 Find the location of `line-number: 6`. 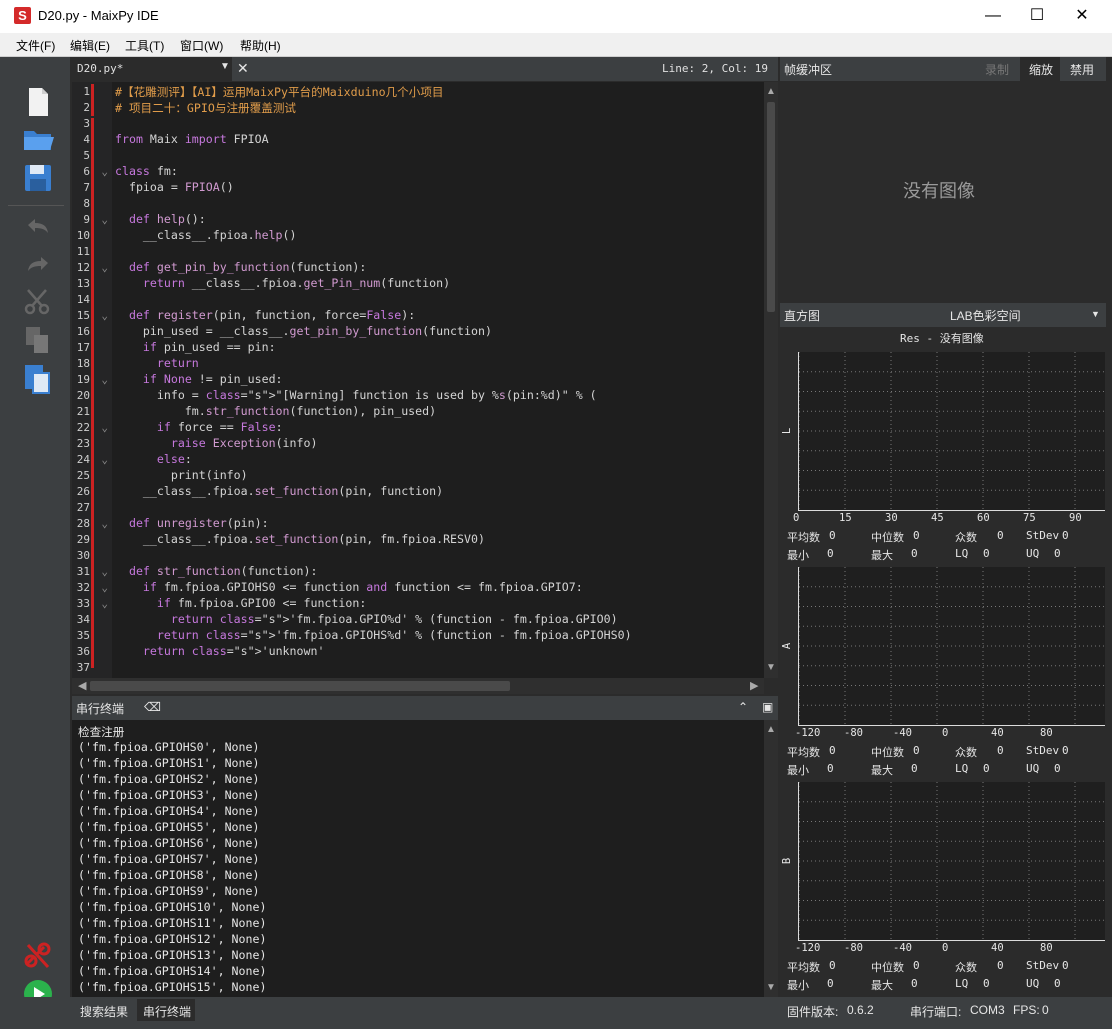

line-number: 6 is located at coordinates (86, 171).